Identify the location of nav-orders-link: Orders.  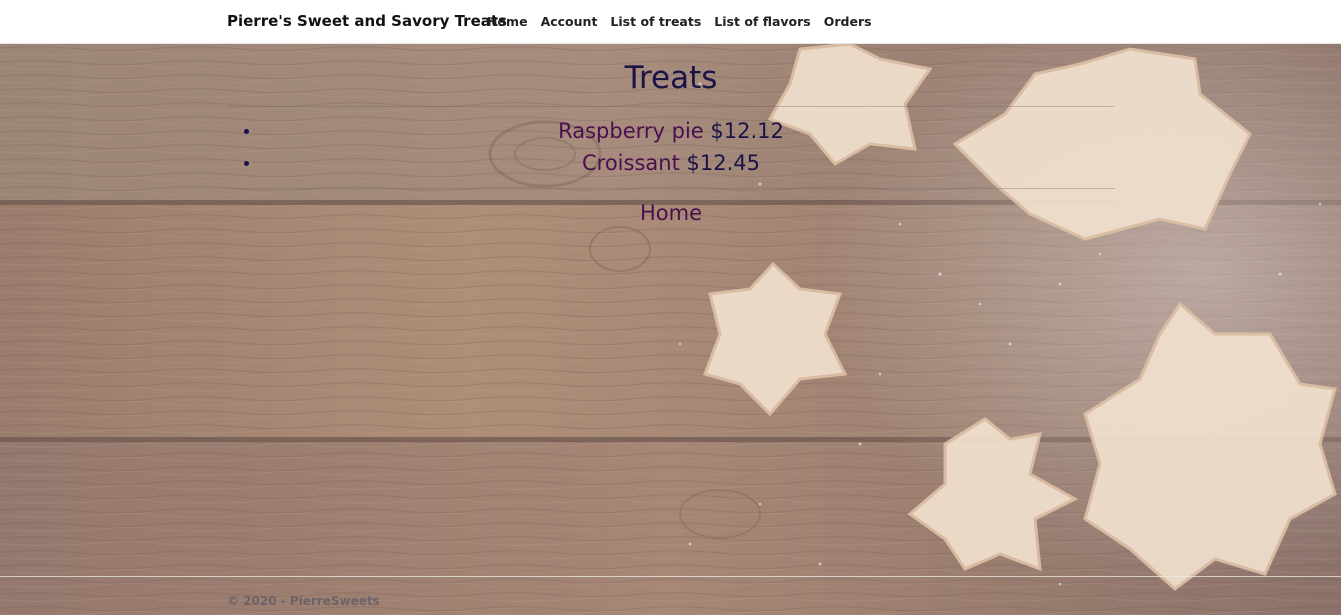
(848, 21).